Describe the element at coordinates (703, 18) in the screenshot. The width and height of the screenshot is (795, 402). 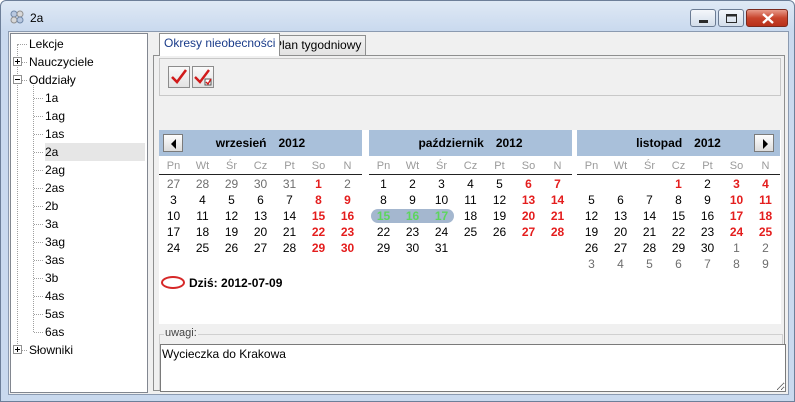
I see `minimize-button` at that location.